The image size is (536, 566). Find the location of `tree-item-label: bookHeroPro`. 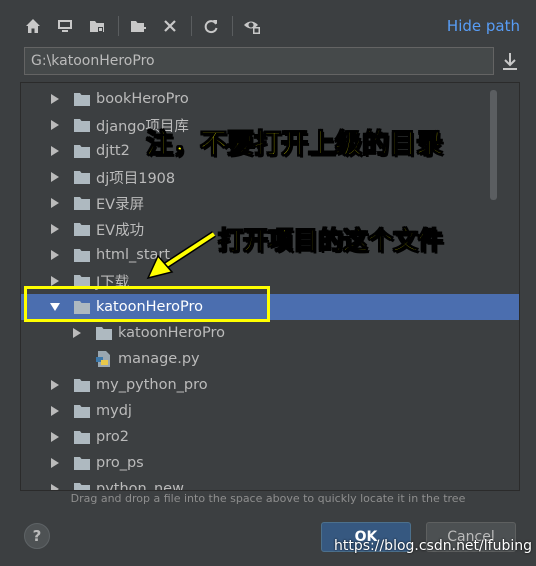

tree-item-label: bookHeroPro is located at coordinates (142, 99).